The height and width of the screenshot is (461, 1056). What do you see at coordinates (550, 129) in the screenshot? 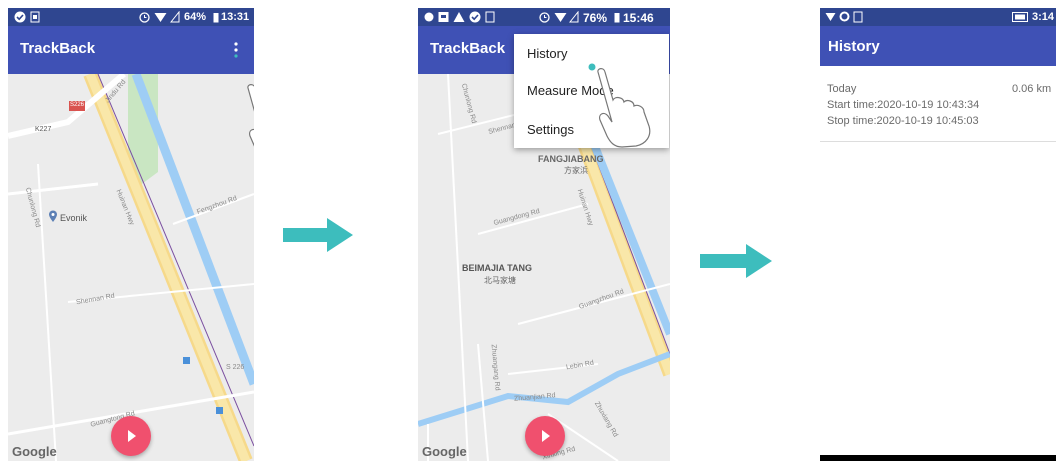
I see `menu-item-settings: Settings` at bounding box center [550, 129].